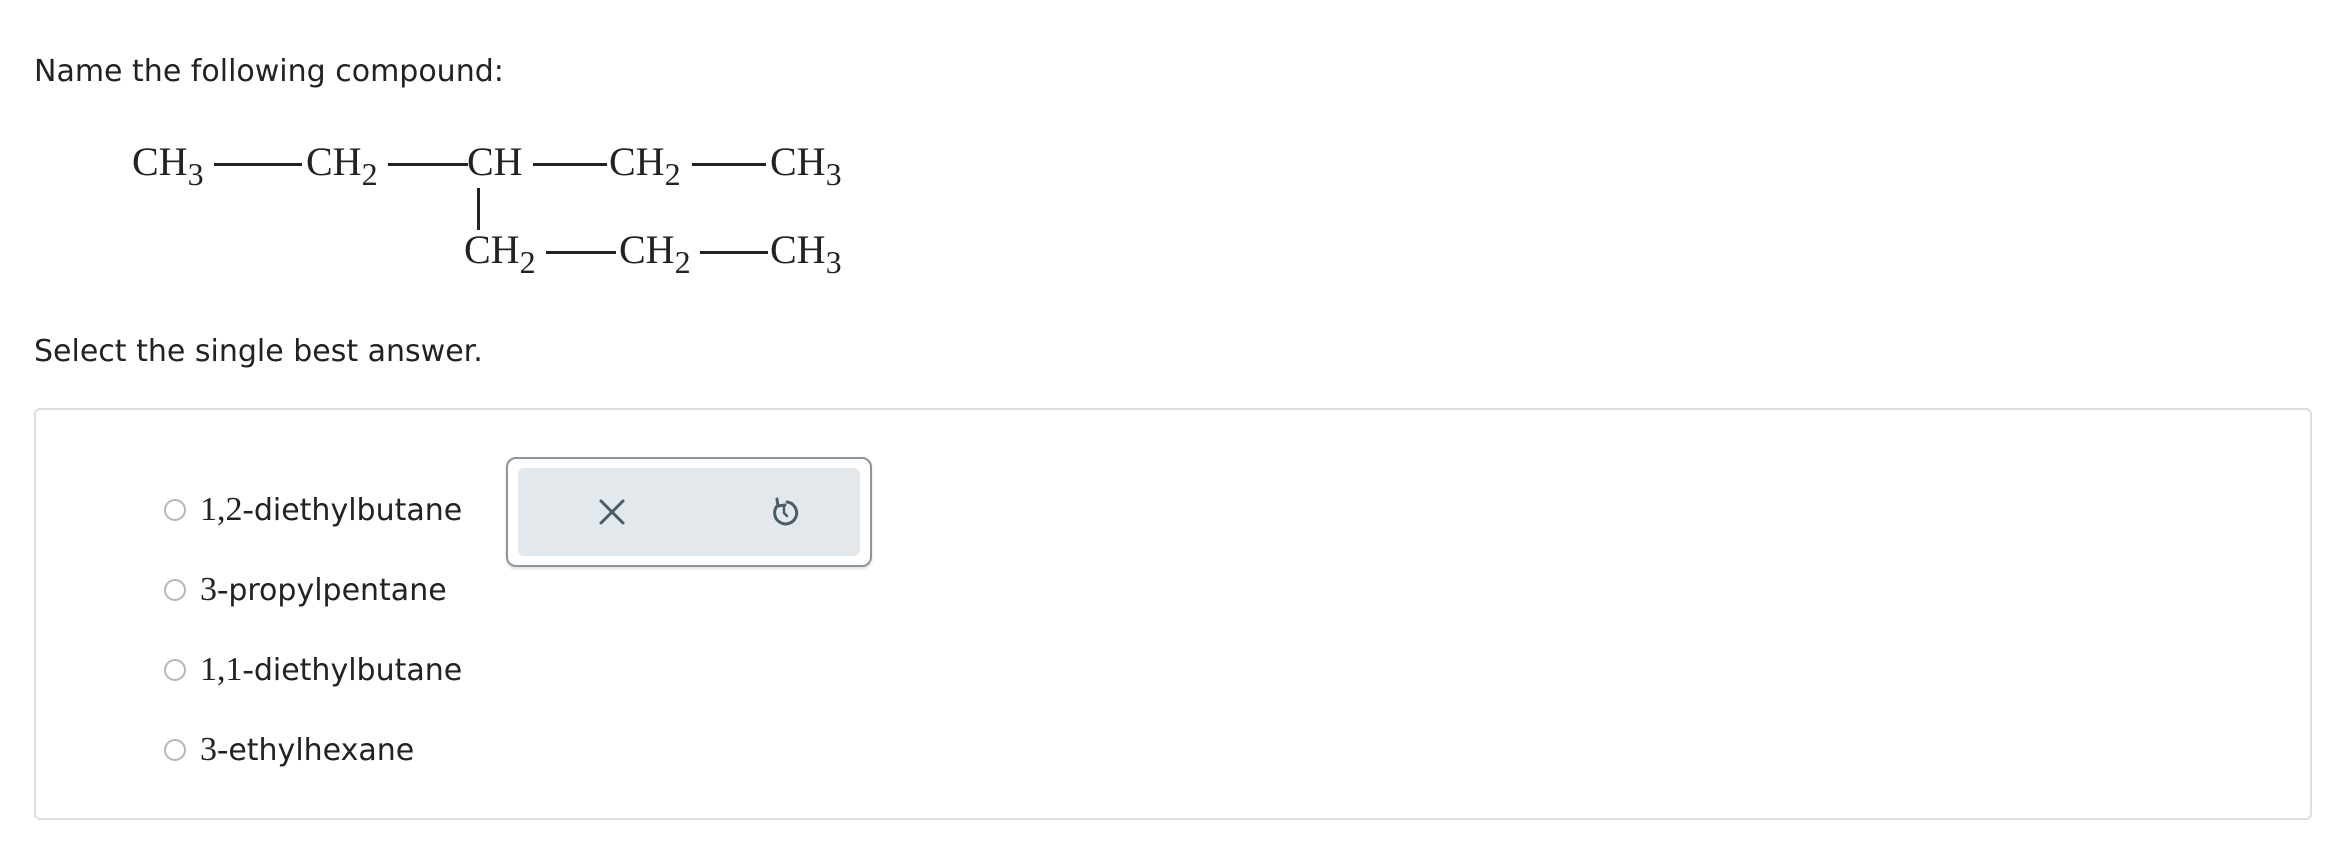 This screenshot has width=2328, height=866. I want to click on answer-option-4: 3-ethylhexane, so click(313, 750).